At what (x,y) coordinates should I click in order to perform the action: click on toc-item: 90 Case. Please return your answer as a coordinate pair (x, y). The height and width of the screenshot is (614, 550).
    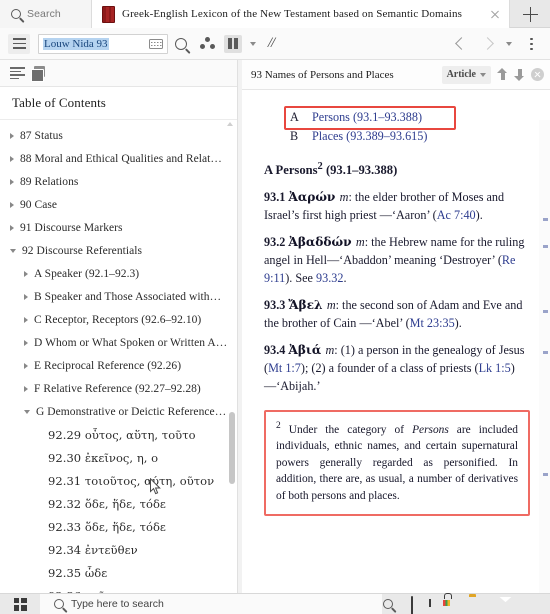
    Looking at the image, I should click on (118, 204).